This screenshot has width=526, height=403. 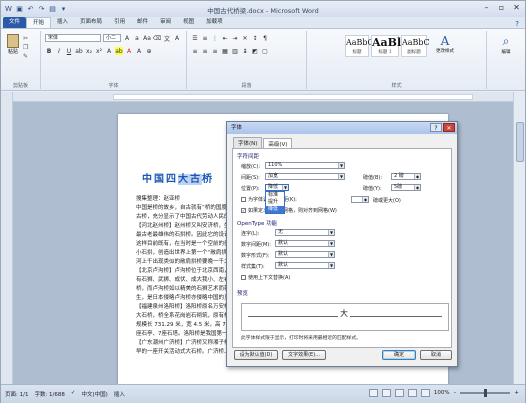 What do you see at coordinates (255, 51) in the screenshot?
I see `shading-icon: ◩` at bounding box center [255, 51].